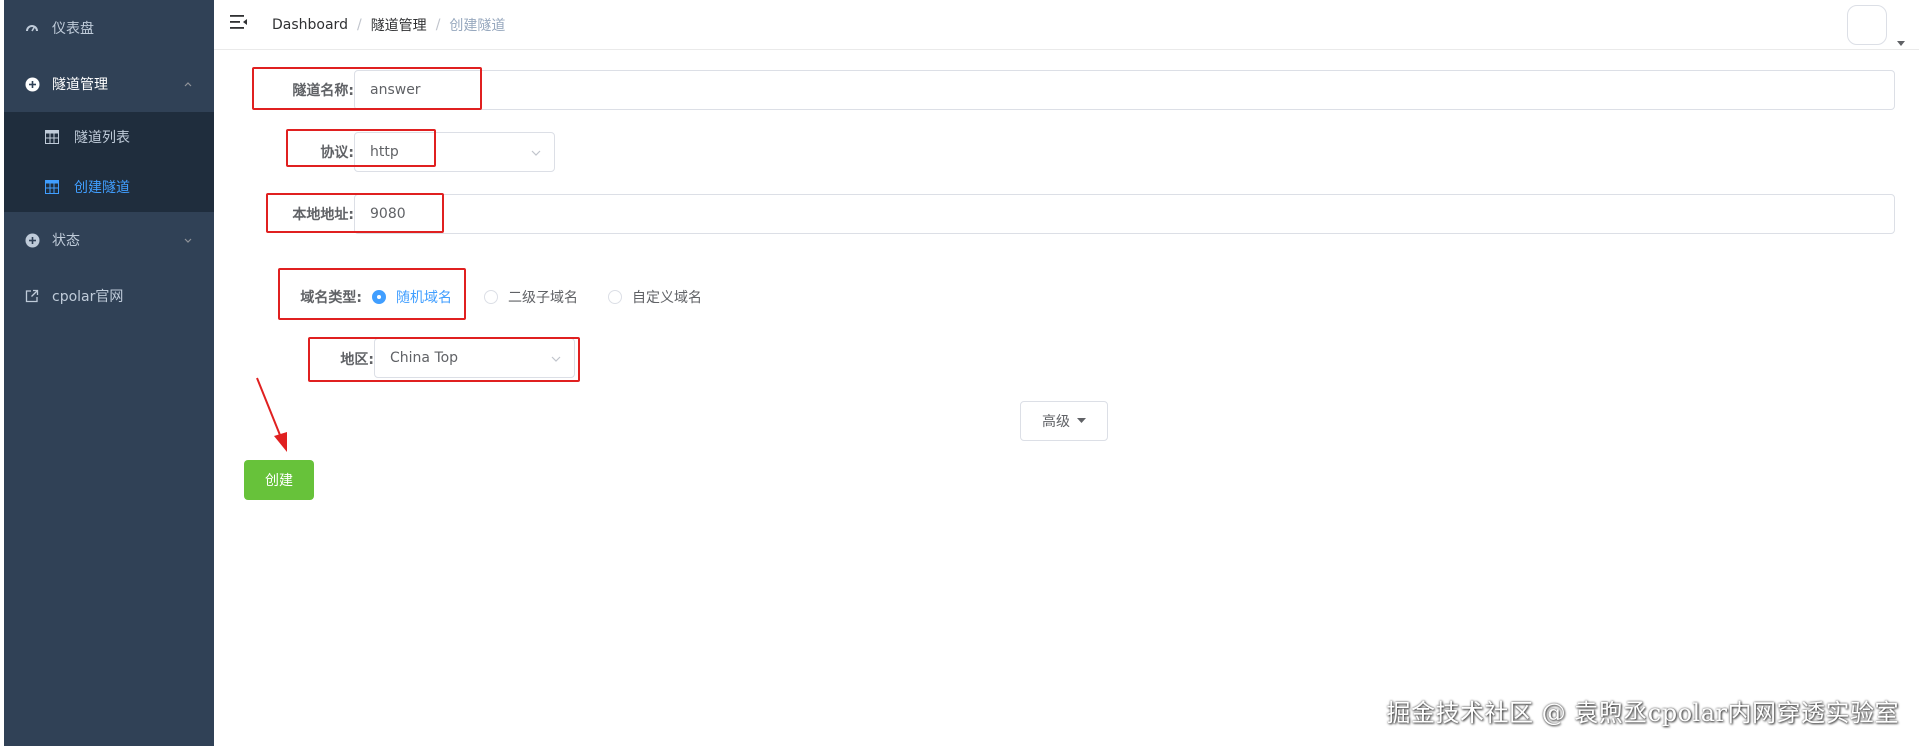  What do you see at coordinates (454, 152) in the screenshot?
I see `protocol-select: http` at bounding box center [454, 152].